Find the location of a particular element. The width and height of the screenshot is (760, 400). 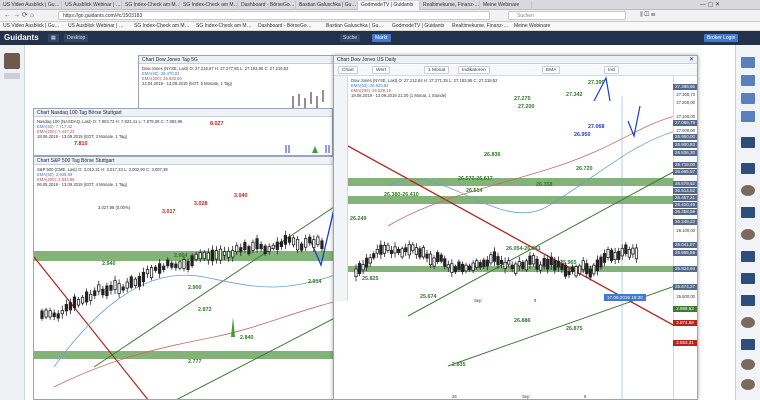

timeframe-button: 1 Monat is located at coordinates (437, 70).